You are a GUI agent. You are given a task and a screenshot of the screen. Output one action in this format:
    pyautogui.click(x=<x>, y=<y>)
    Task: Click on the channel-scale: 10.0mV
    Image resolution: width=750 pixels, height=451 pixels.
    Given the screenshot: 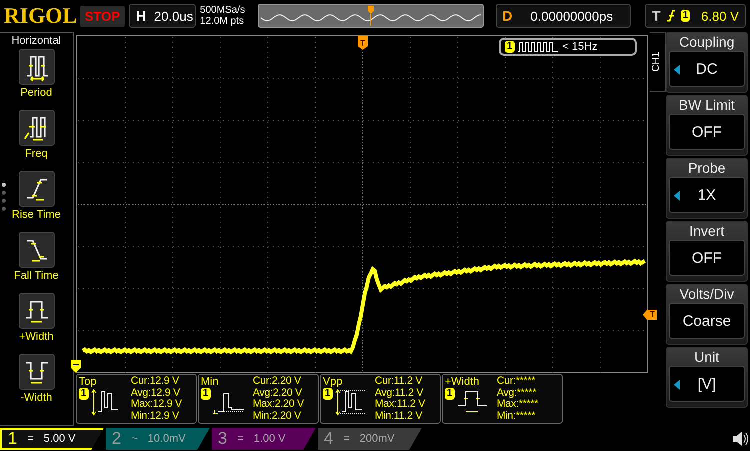 What is the action you would take?
    pyautogui.click(x=167, y=439)
    